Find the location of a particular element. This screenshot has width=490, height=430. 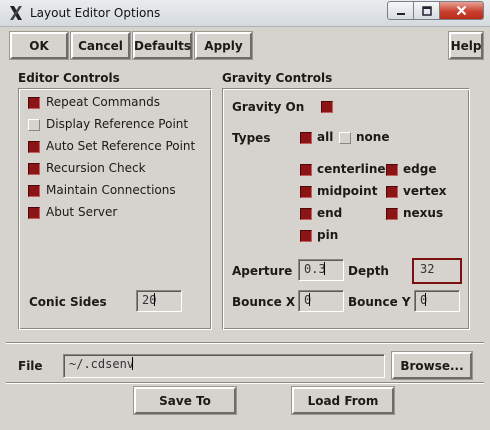

gravity-controls-heading: Gravity Controls is located at coordinates (277, 78).